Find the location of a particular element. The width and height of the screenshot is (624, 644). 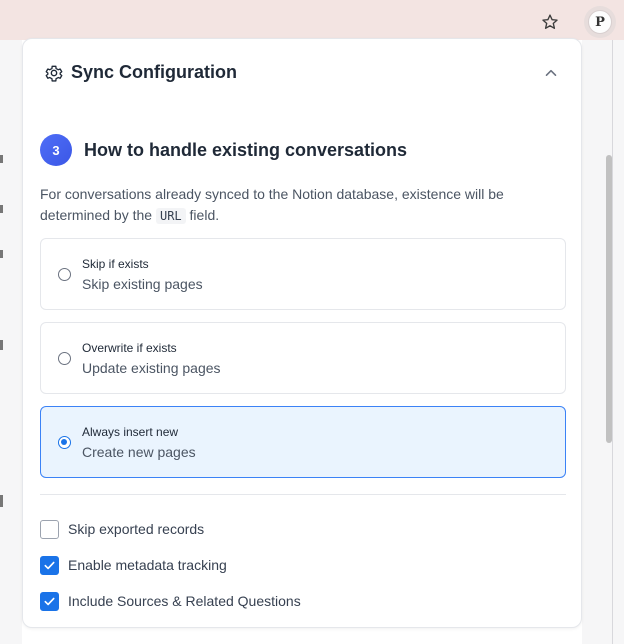

option-description: Update existing pages is located at coordinates (151, 368).